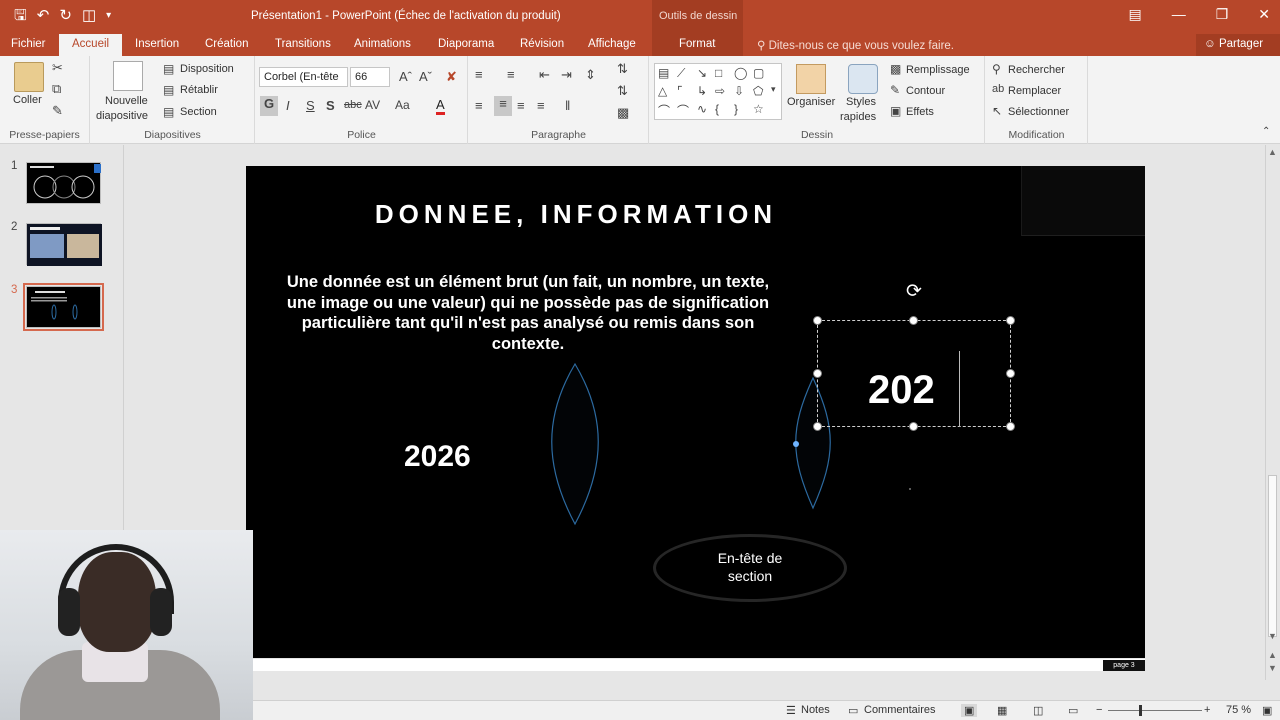 The width and height of the screenshot is (1280, 720). What do you see at coordinates (969, 710) in the screenshot?
I see `normal-view-icon: ▣` at bounding box center [969, 710].